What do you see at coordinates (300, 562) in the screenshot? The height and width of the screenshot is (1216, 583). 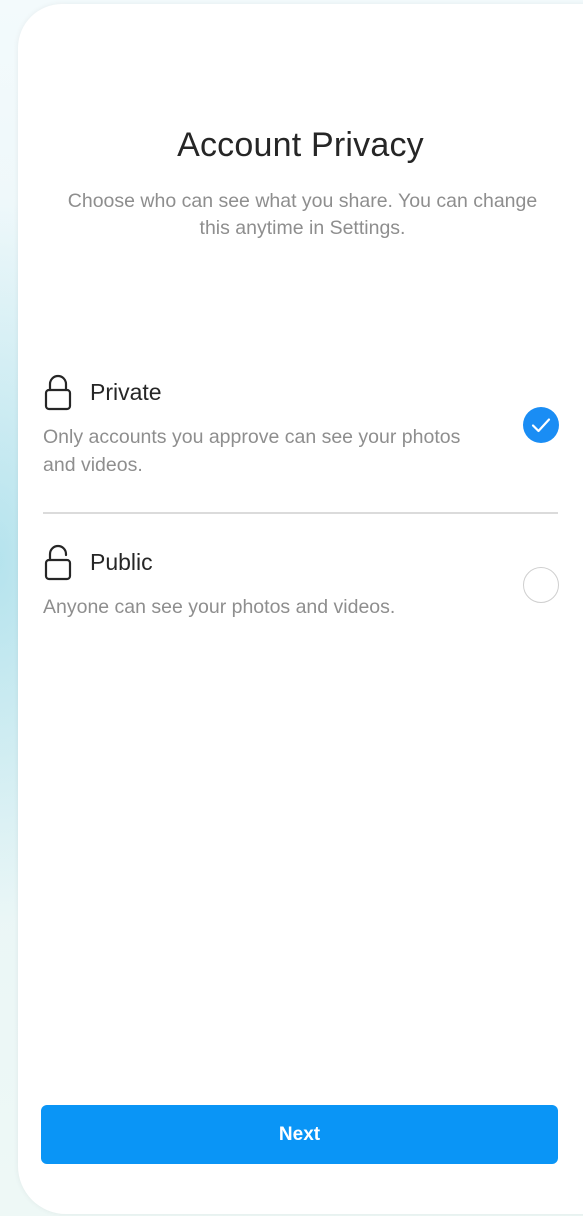 I see `option-header: Public` at bounding box center [300, 562].